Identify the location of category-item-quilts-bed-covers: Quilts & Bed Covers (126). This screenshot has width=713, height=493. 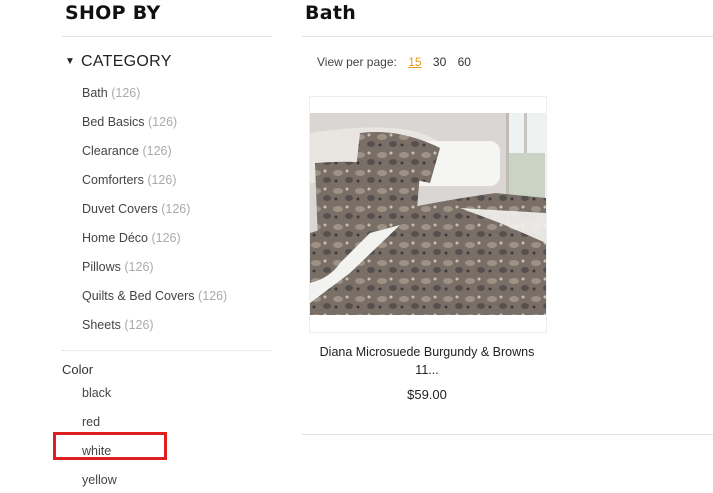
(154, 296).